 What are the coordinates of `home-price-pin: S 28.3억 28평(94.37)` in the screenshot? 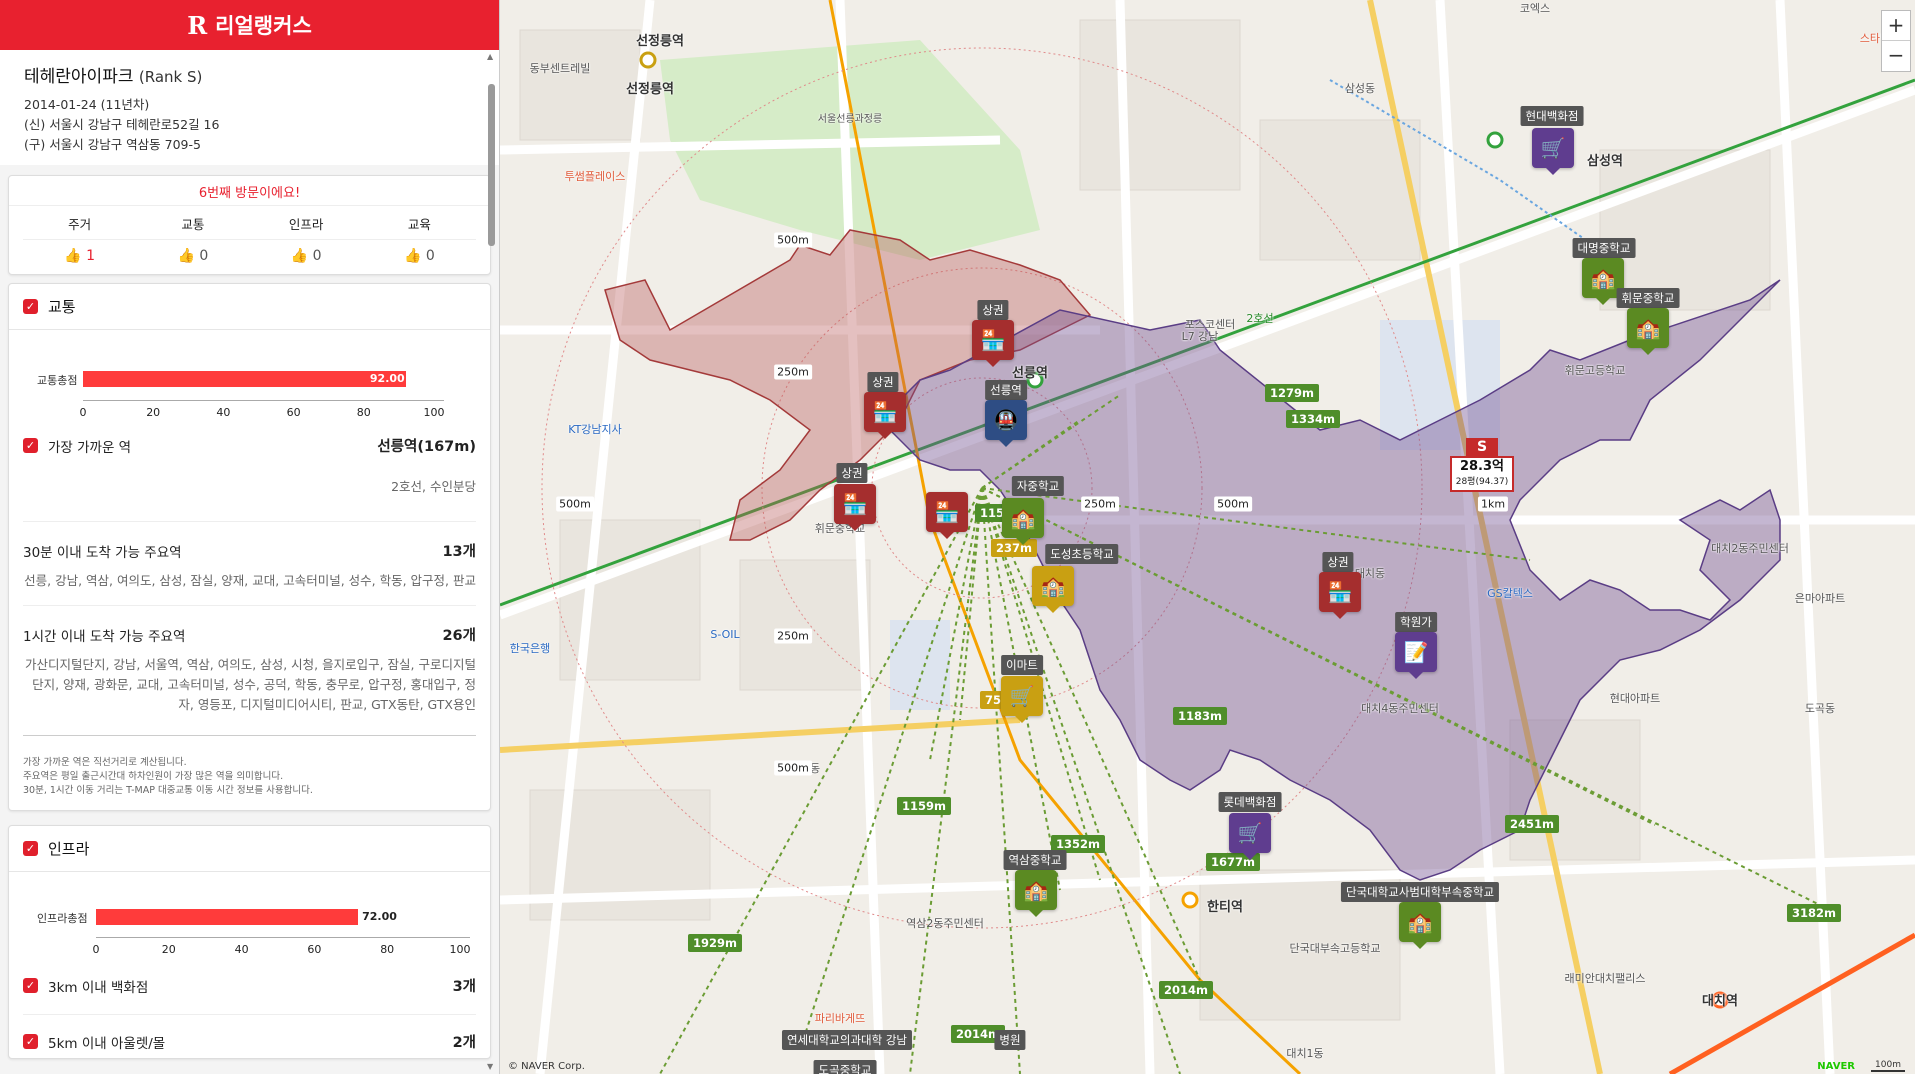 It's located at (1482, 468).